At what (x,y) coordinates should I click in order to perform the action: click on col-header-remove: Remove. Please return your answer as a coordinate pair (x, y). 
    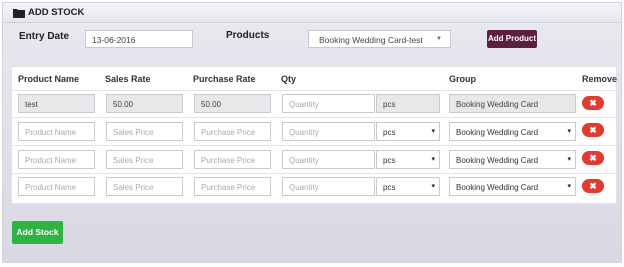
    Looking at the image, I should click on (600, 79).